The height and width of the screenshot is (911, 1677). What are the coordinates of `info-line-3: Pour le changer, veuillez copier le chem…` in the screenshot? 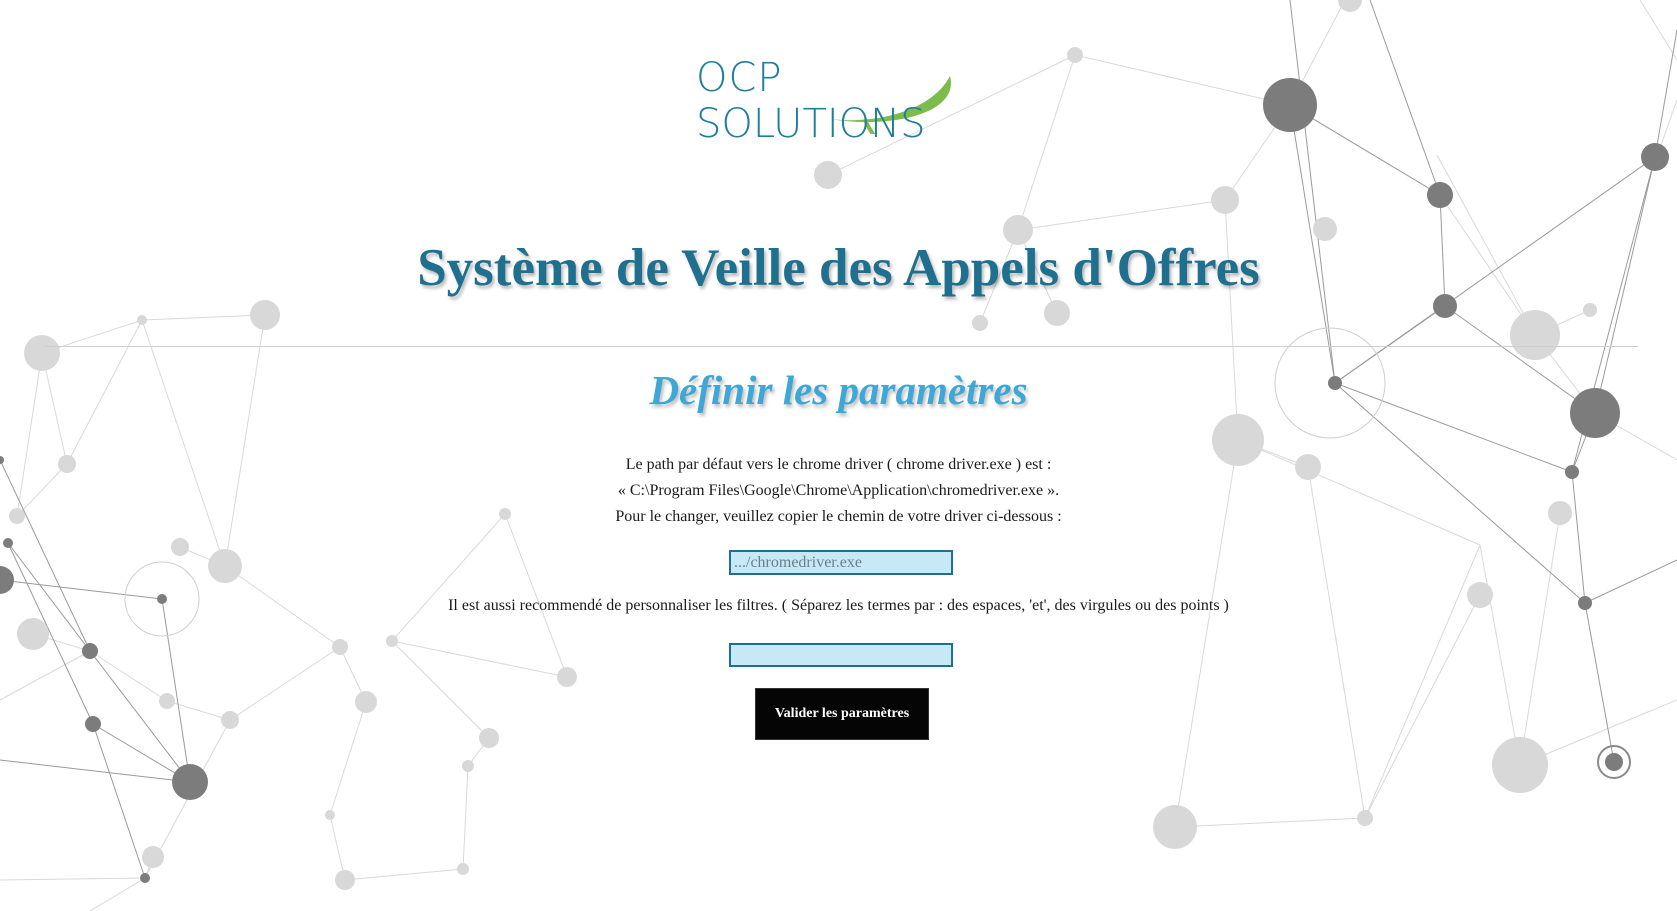 It's located at (838, 516).